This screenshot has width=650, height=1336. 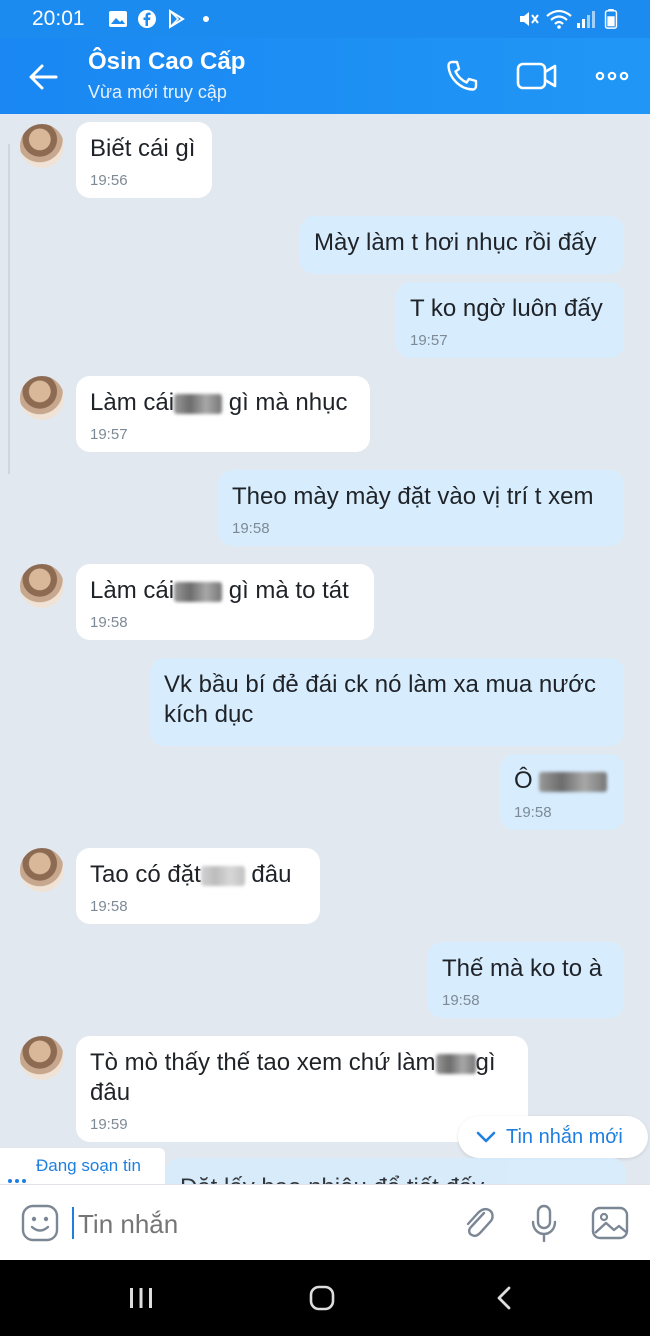 What do you see at coordinates (109, 180) in the screenshot?
I see `message-time: 19:56` at bounding box center [109, 180].